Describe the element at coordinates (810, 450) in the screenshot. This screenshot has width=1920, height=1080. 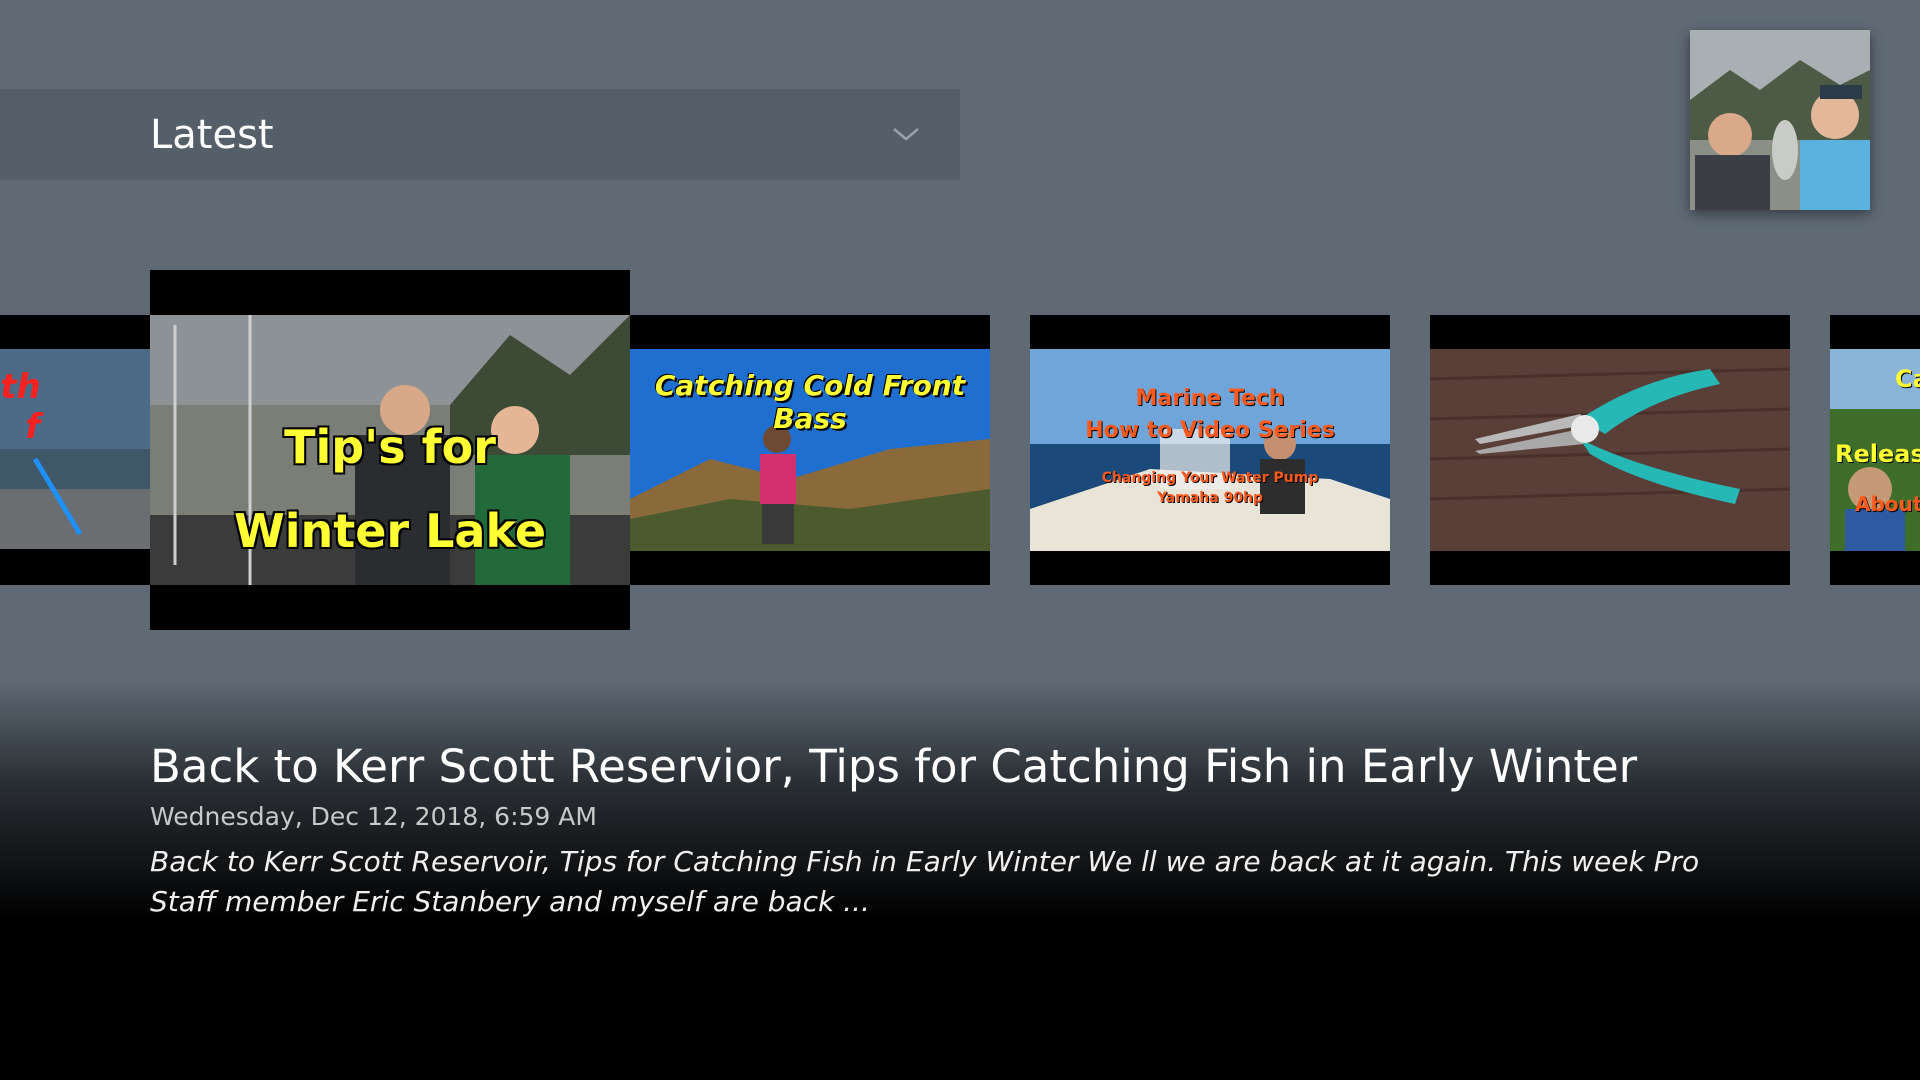
I see `video-tile: Catching Cold Front Bass` at that location.